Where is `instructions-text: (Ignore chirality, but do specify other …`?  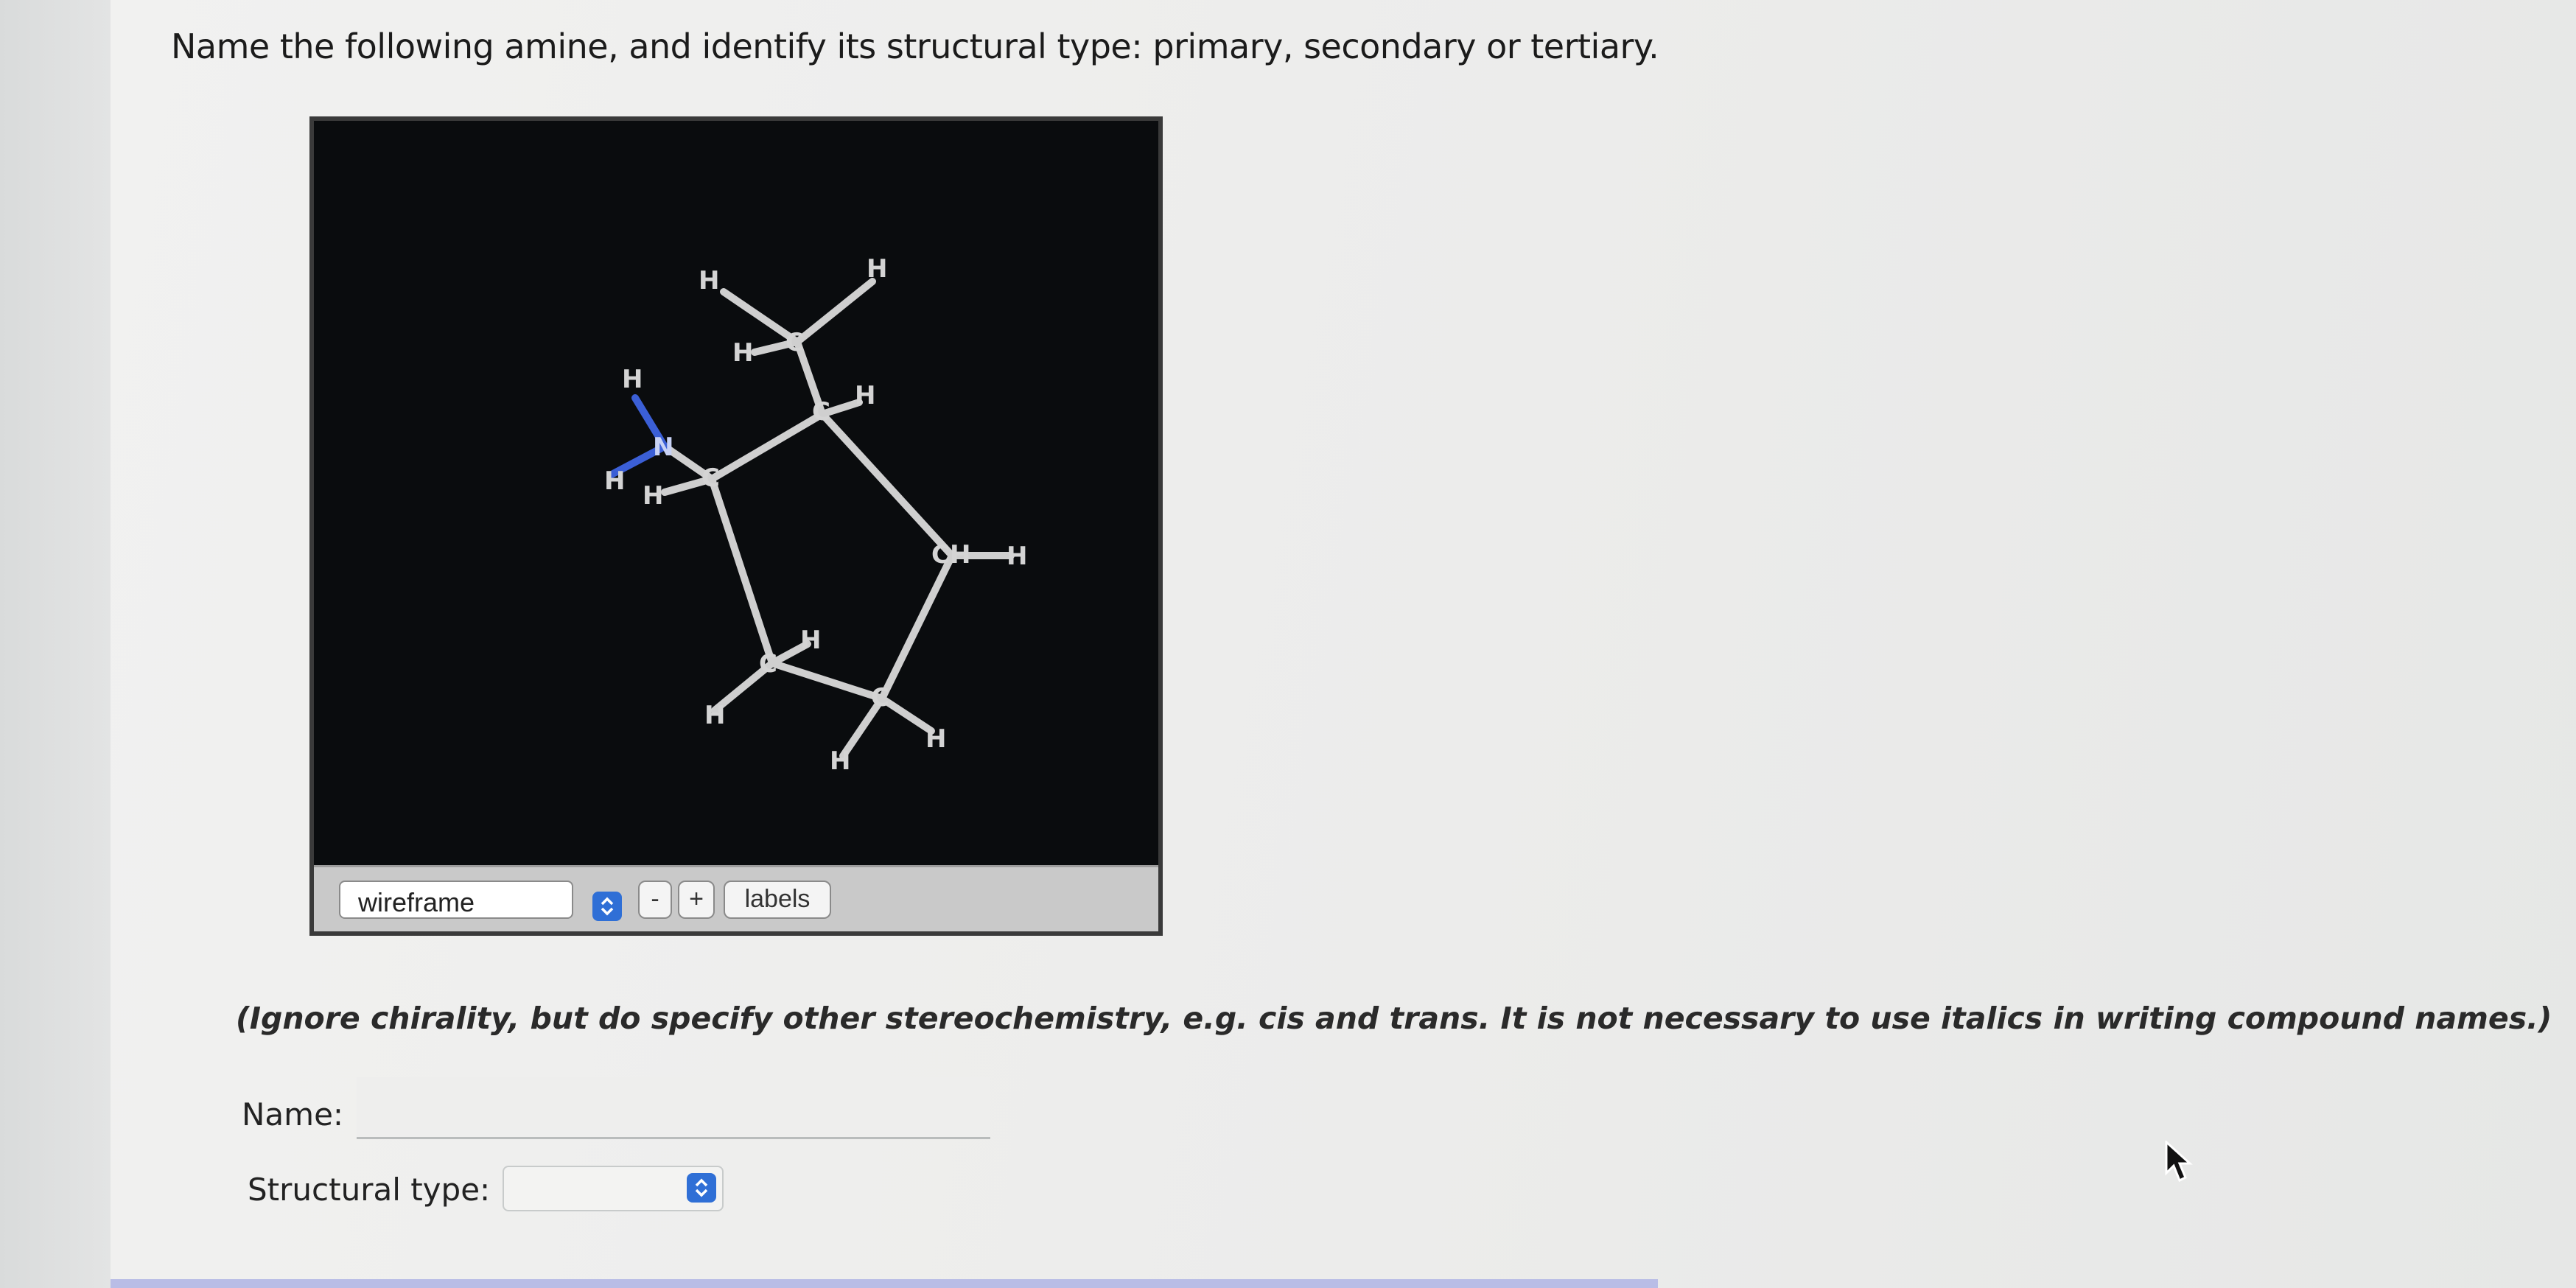 instructions-text: (Ignore chirality, but do specify other … is located at coordinates (1394, 1018).